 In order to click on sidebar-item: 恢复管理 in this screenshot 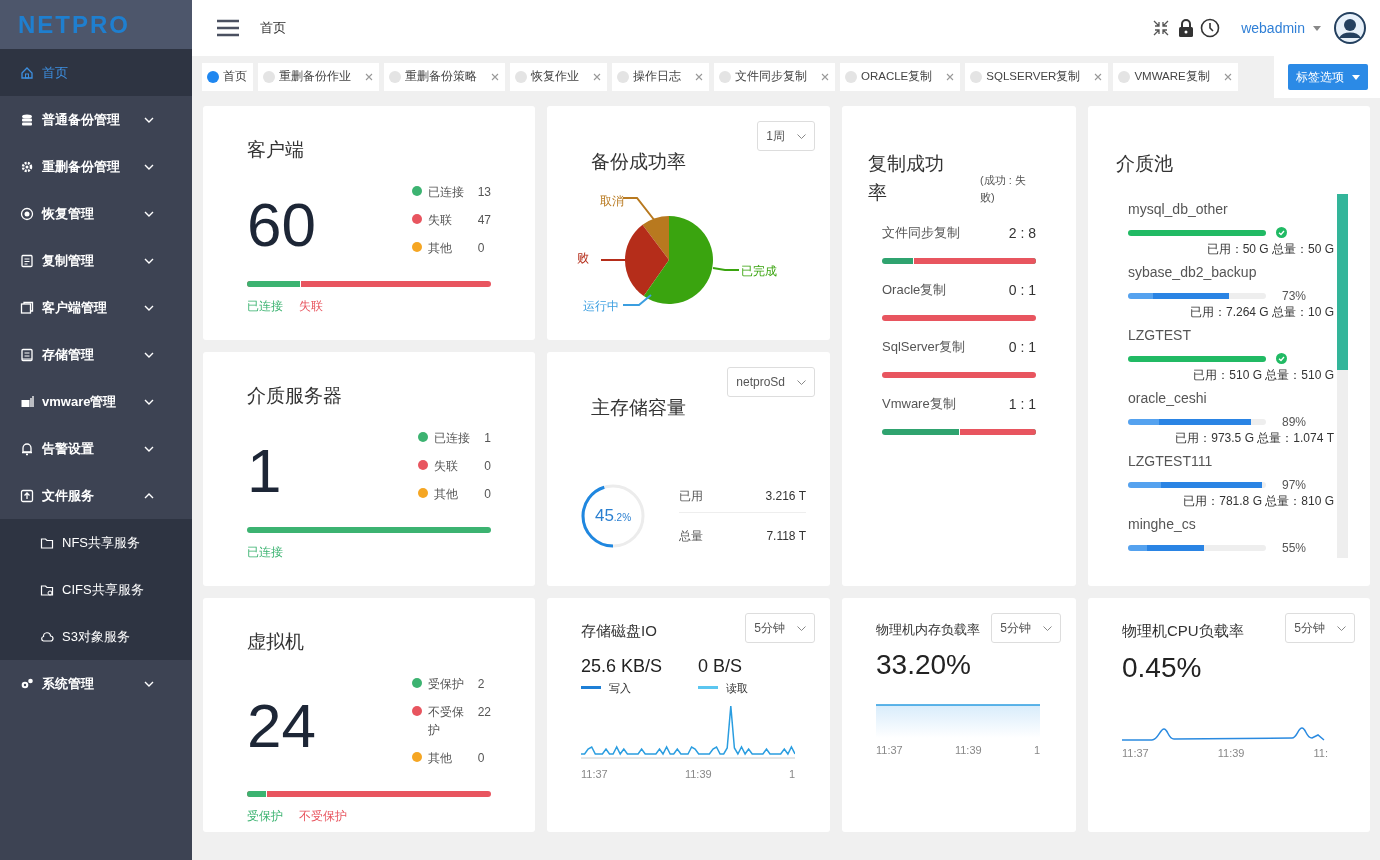, I will do `click(96, 213)`.